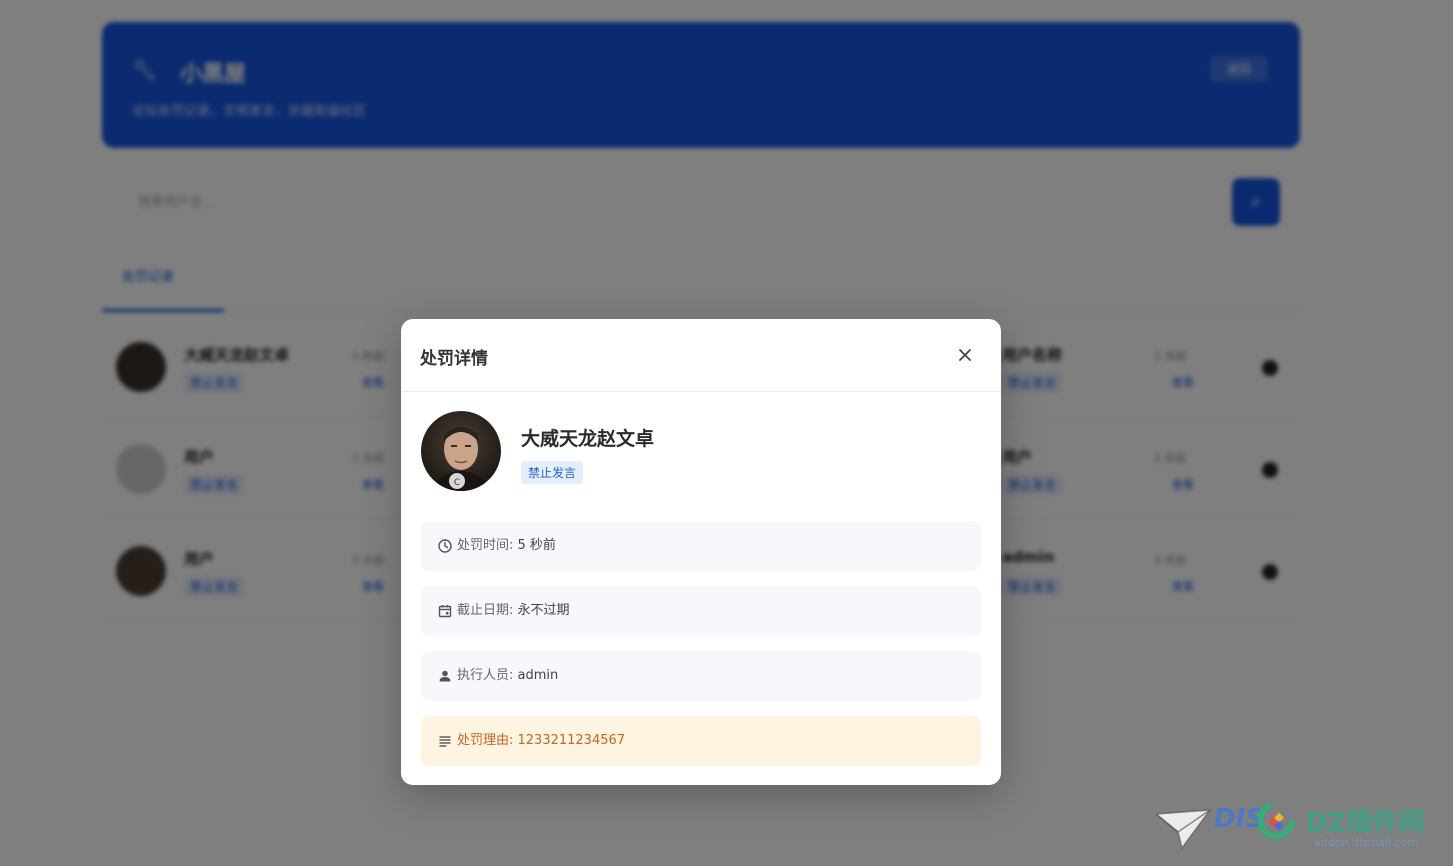 The width and height of the screenshot is (1453, 866). Describe the element at coordinates (552, 472) in the screenshot. I see `status-badge: 禁止发言` at that location.